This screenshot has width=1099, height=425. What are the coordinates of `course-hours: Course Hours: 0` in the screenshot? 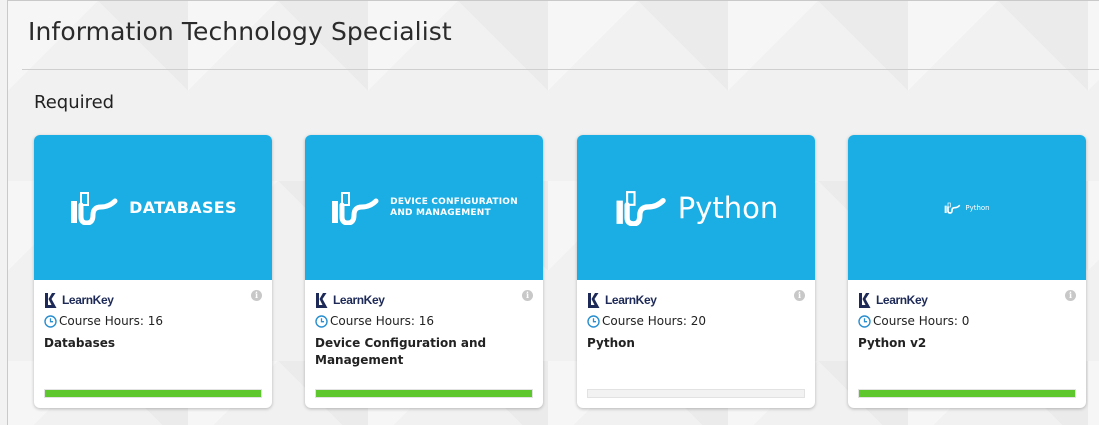 It's located at (967, 321).